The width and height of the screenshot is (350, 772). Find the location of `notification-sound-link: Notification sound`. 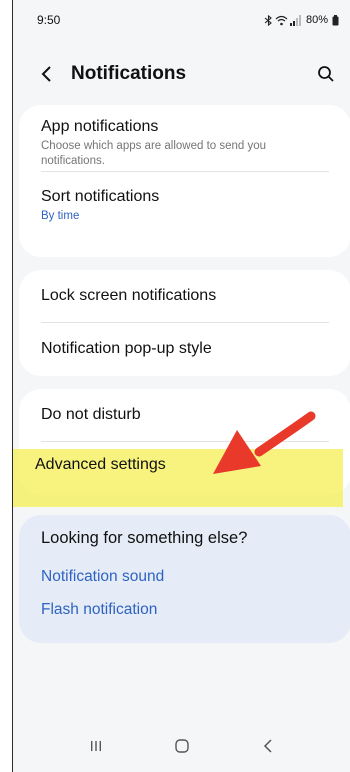

notification-sound-link: Notification sound is located at coordinates (102, 577).